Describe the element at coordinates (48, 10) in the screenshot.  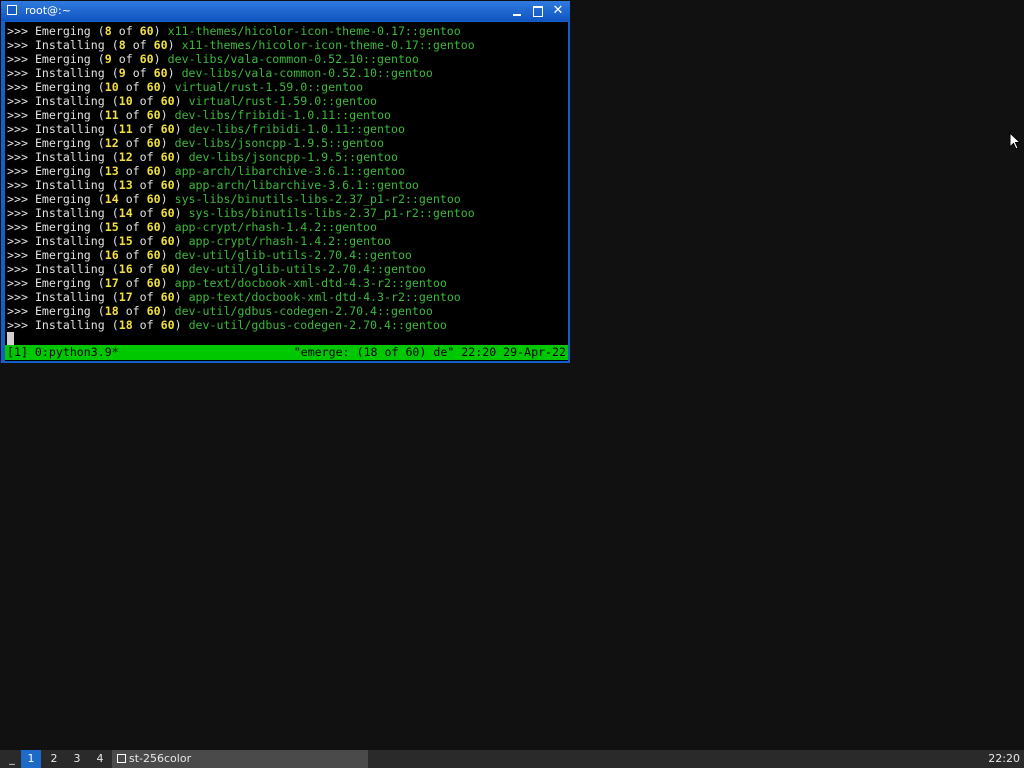
I see `window-title: root@:~` at that location.